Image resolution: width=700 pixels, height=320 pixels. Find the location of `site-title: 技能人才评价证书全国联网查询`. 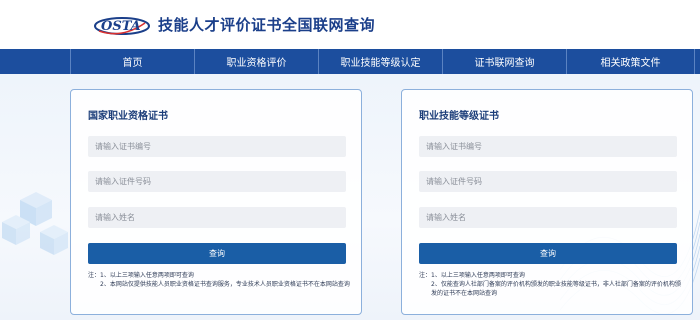

site-title: 技能人才评价证书全国联网查询 is located at coordinates (267, 25).